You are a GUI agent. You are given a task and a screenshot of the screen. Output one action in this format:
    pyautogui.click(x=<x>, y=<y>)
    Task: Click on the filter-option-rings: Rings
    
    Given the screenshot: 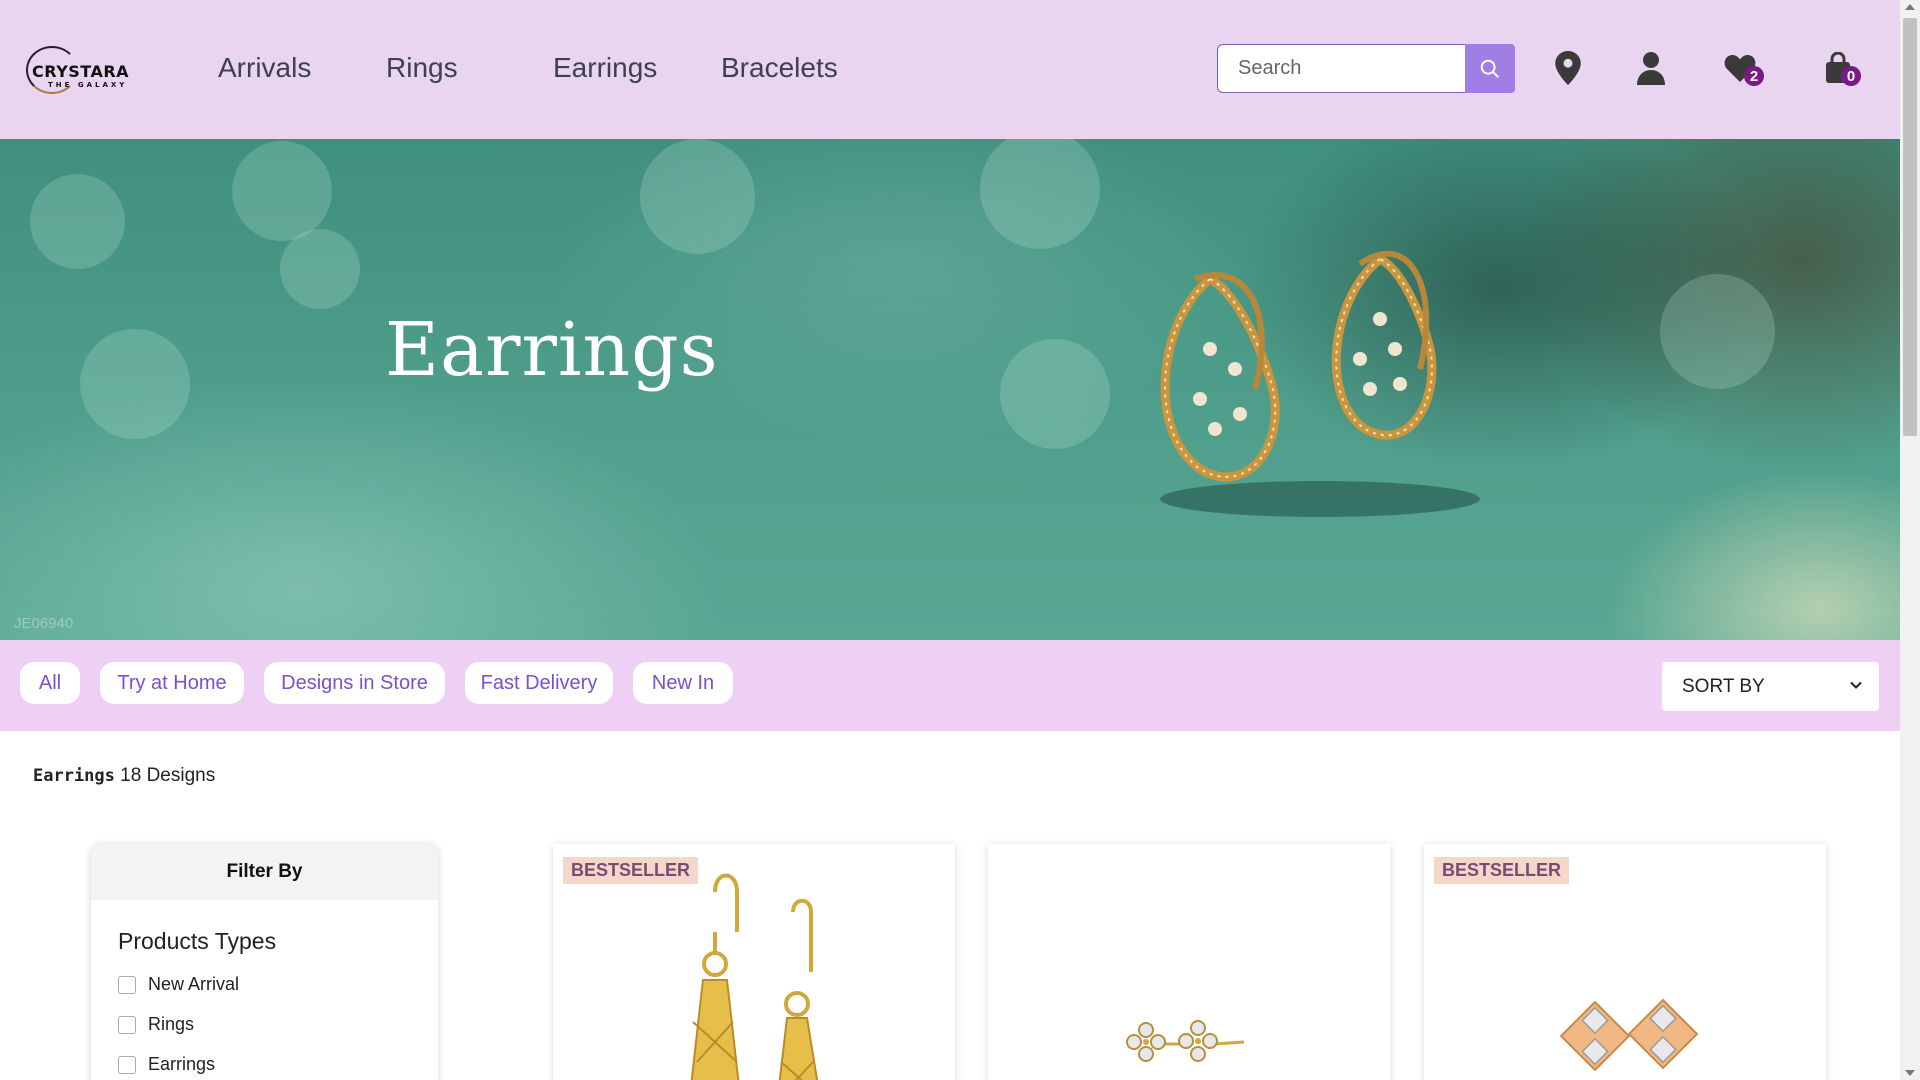 What is the action you would take?
    pyautogui.click(x=156, y=1024)
    